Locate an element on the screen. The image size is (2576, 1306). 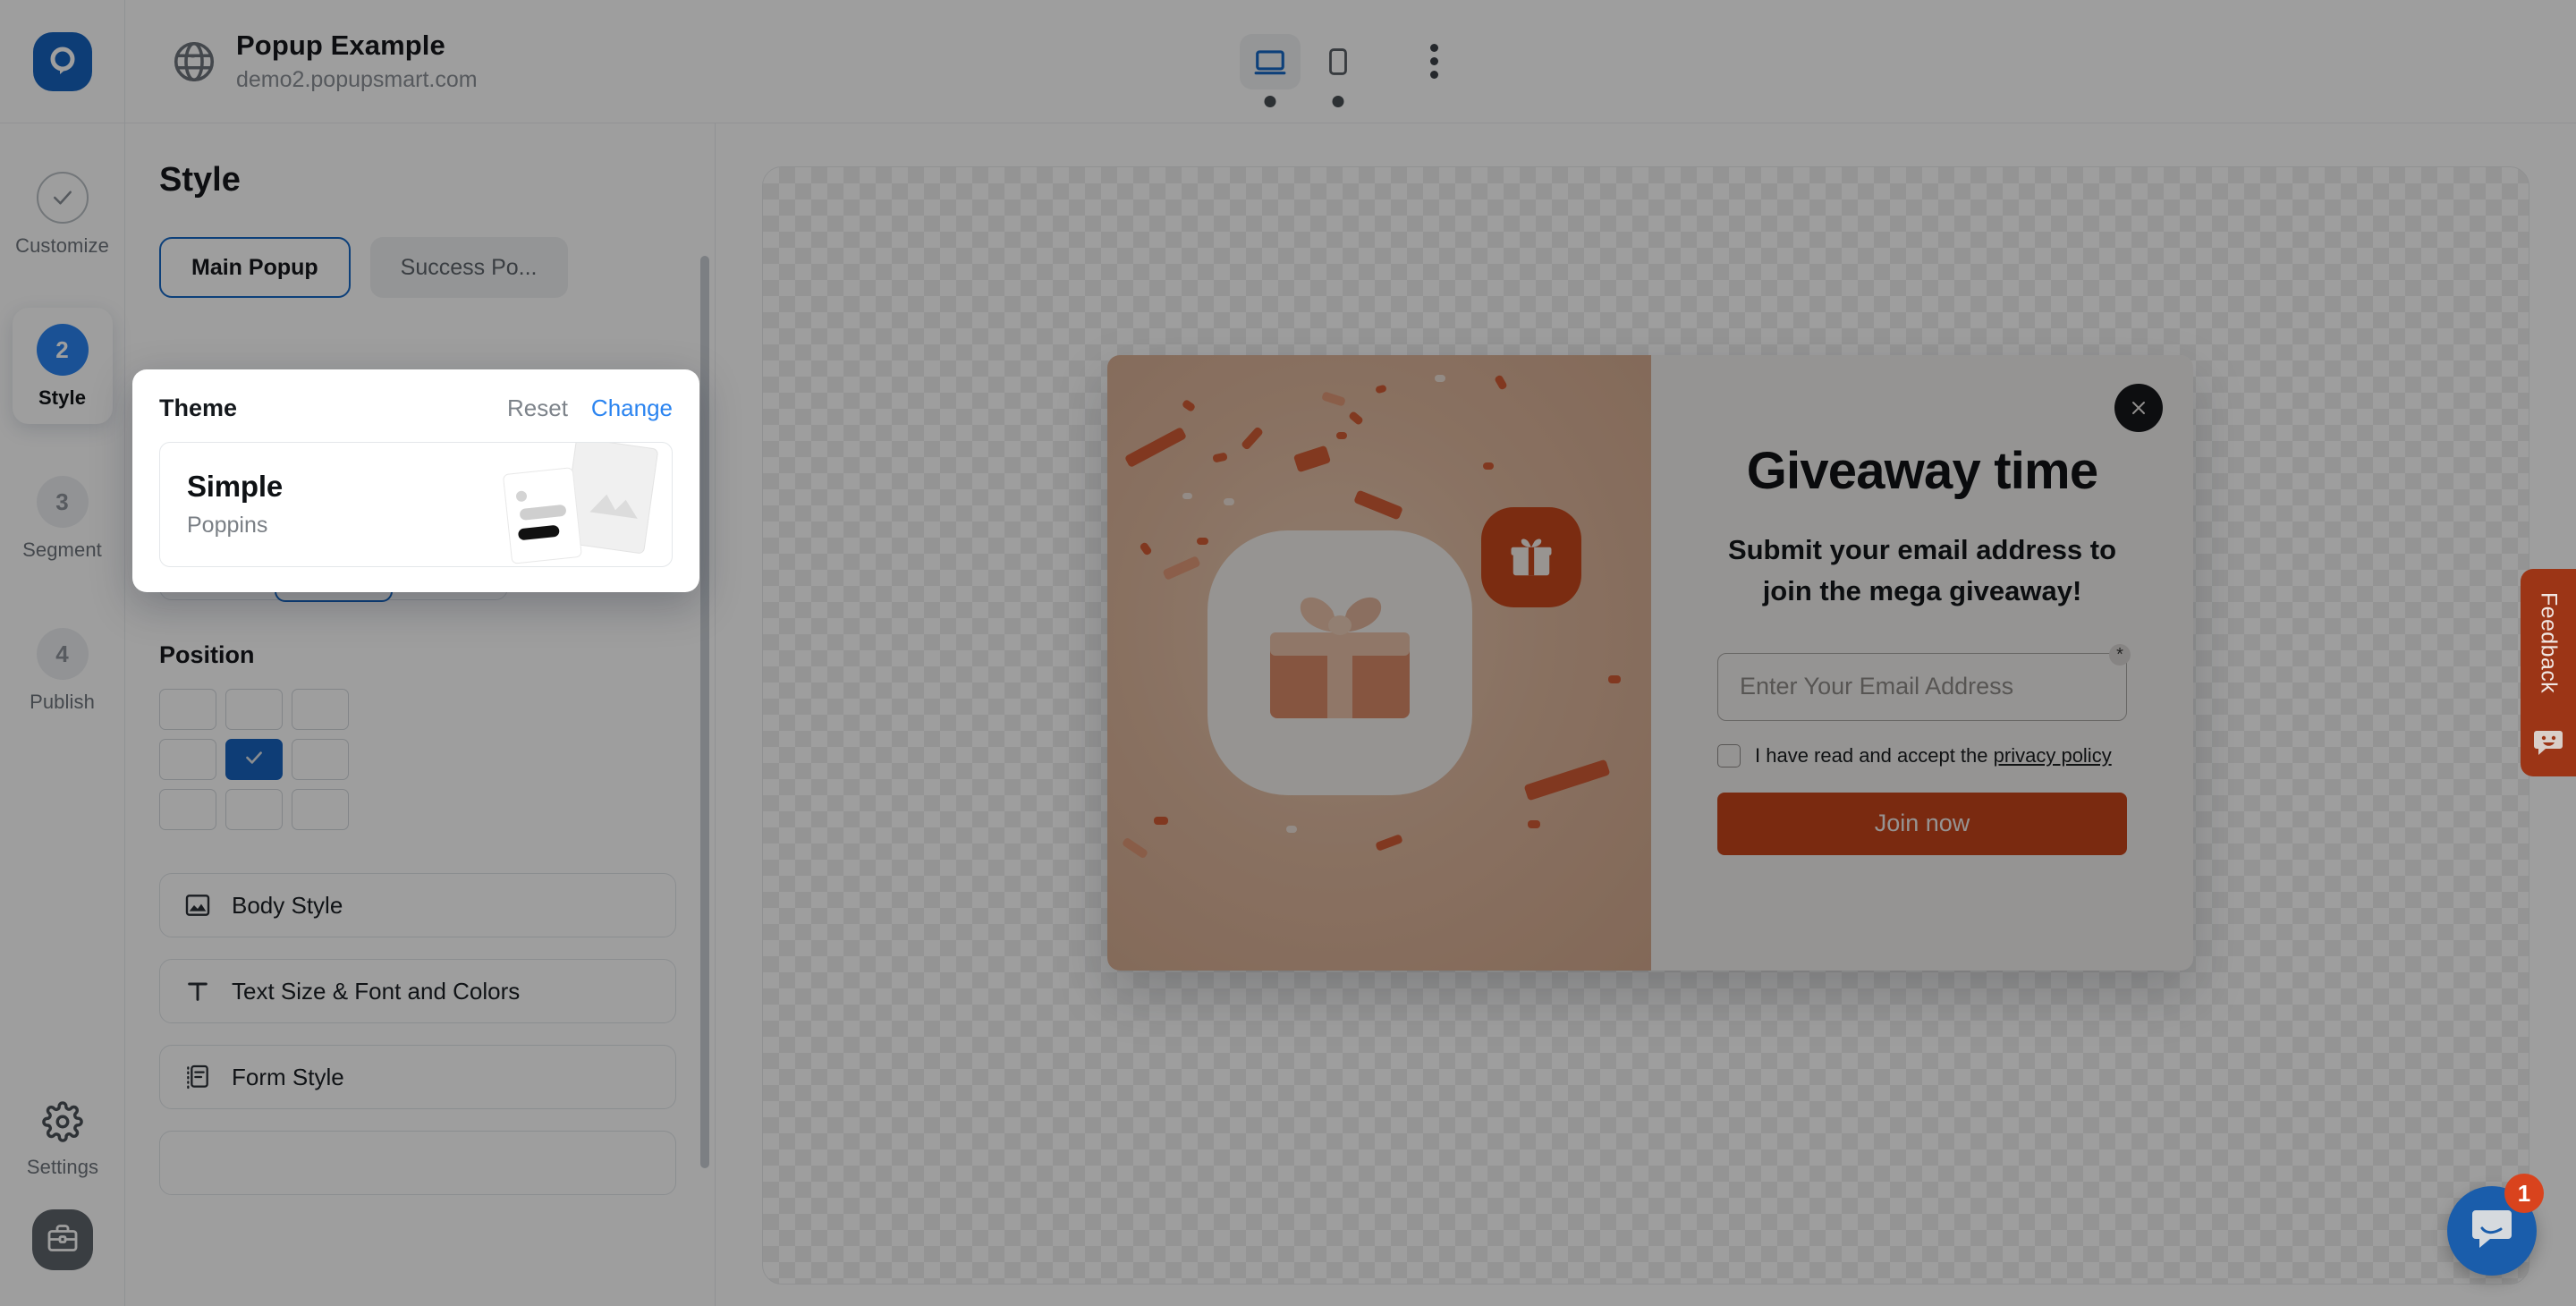
accordion-extra is located at coordinates (417, 1163).